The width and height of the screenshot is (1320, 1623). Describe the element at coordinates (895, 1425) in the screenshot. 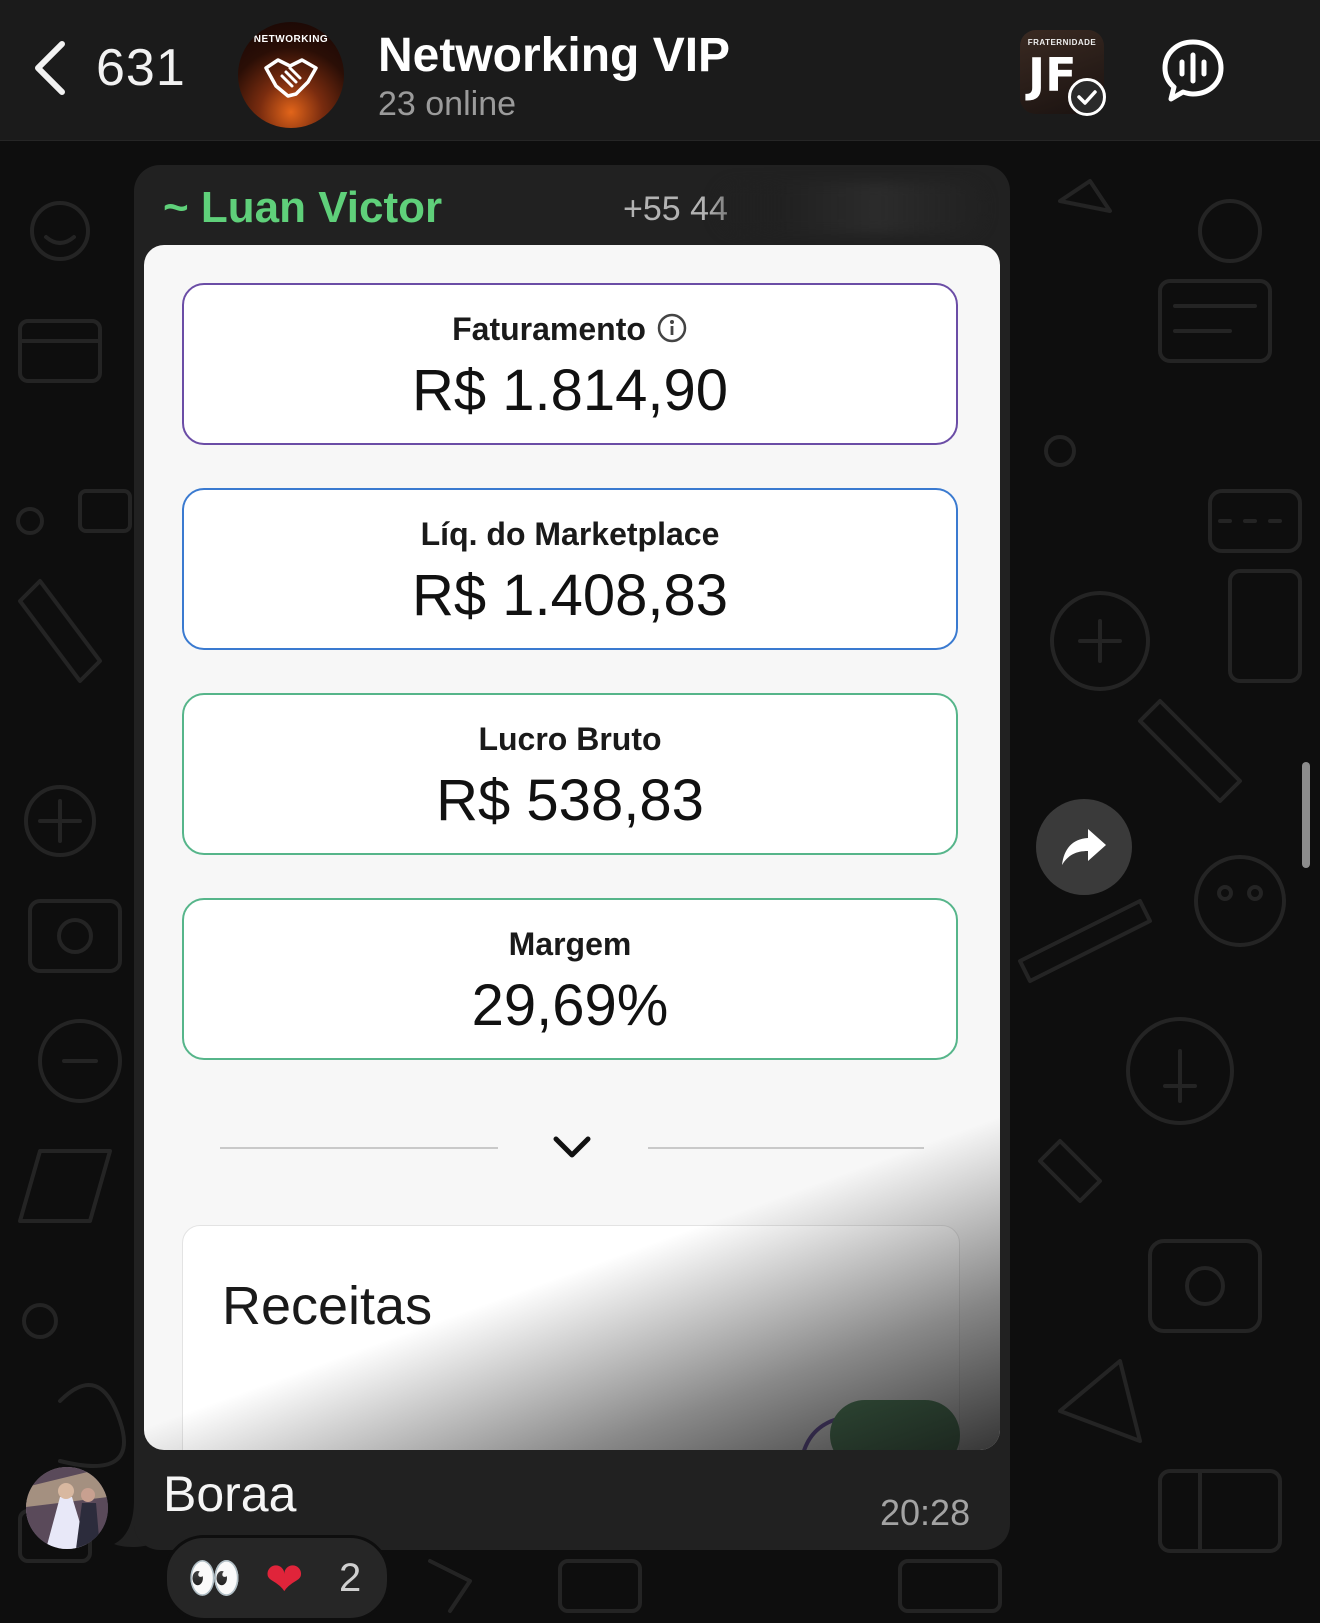

I see `green-button-fragment` at that location.